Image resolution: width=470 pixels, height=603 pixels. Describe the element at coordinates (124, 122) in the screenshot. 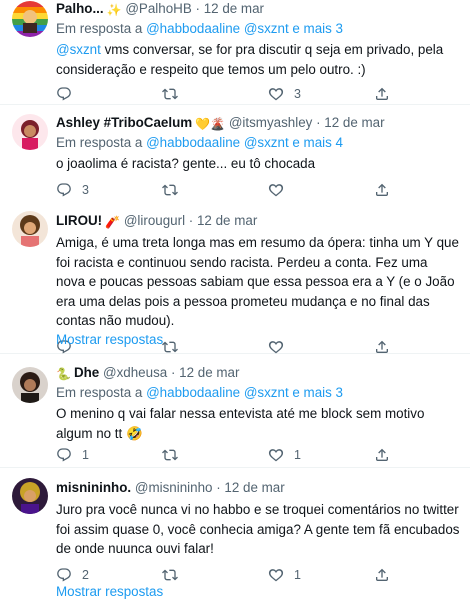

I see `display-name: Ashley #TriboCaelum` at that location.